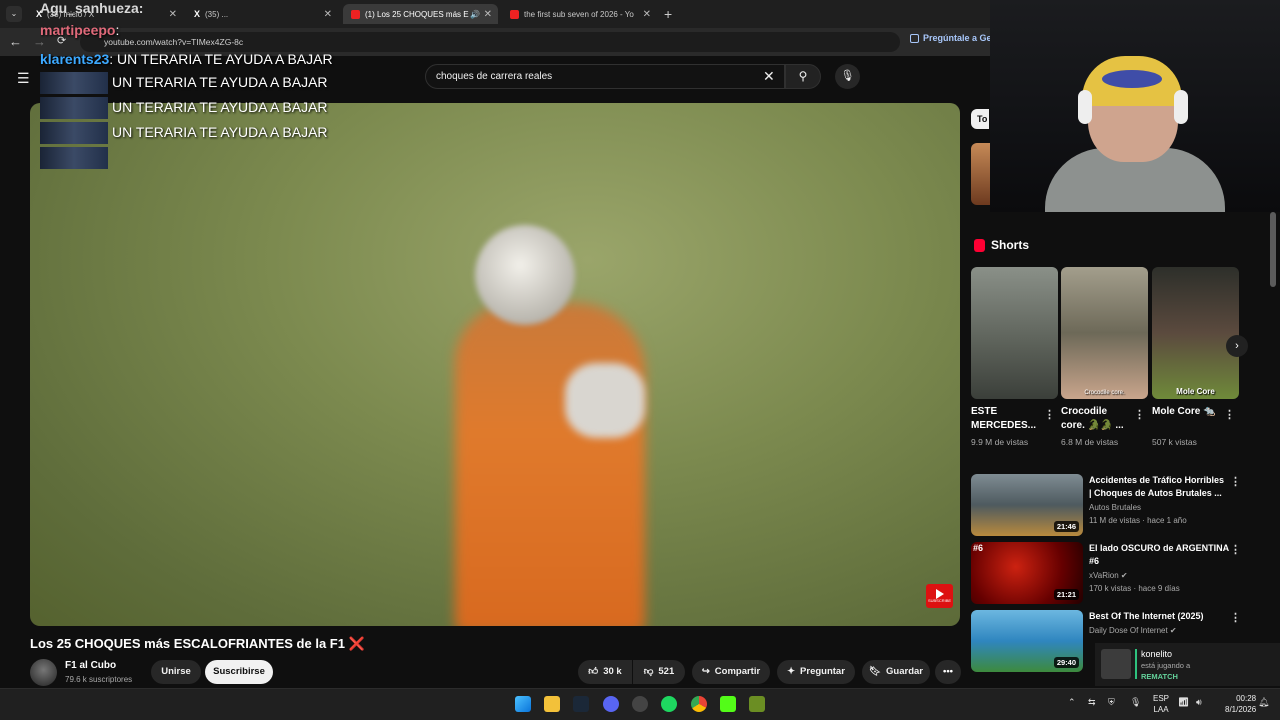  What do you see at coordinates (699, 704) in the screenshot?
I see `chrome-icon` at bounding box center [699, 704].